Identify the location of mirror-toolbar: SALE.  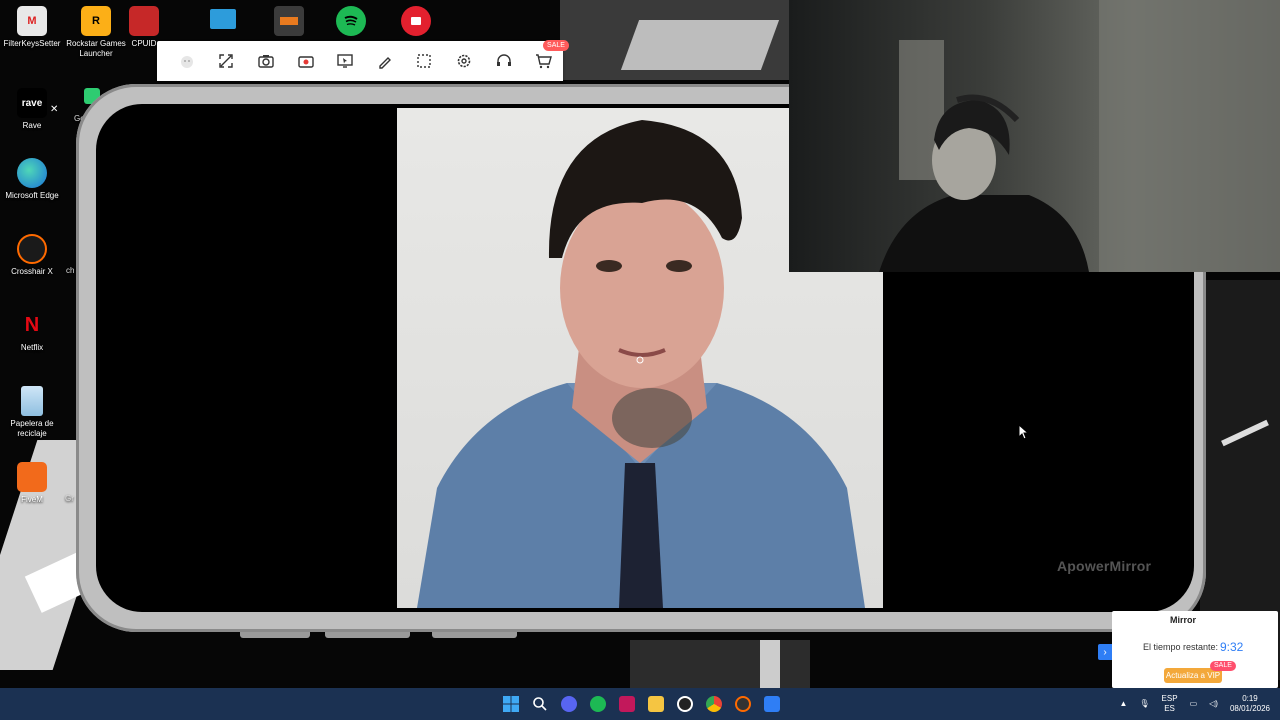
(363, 60).